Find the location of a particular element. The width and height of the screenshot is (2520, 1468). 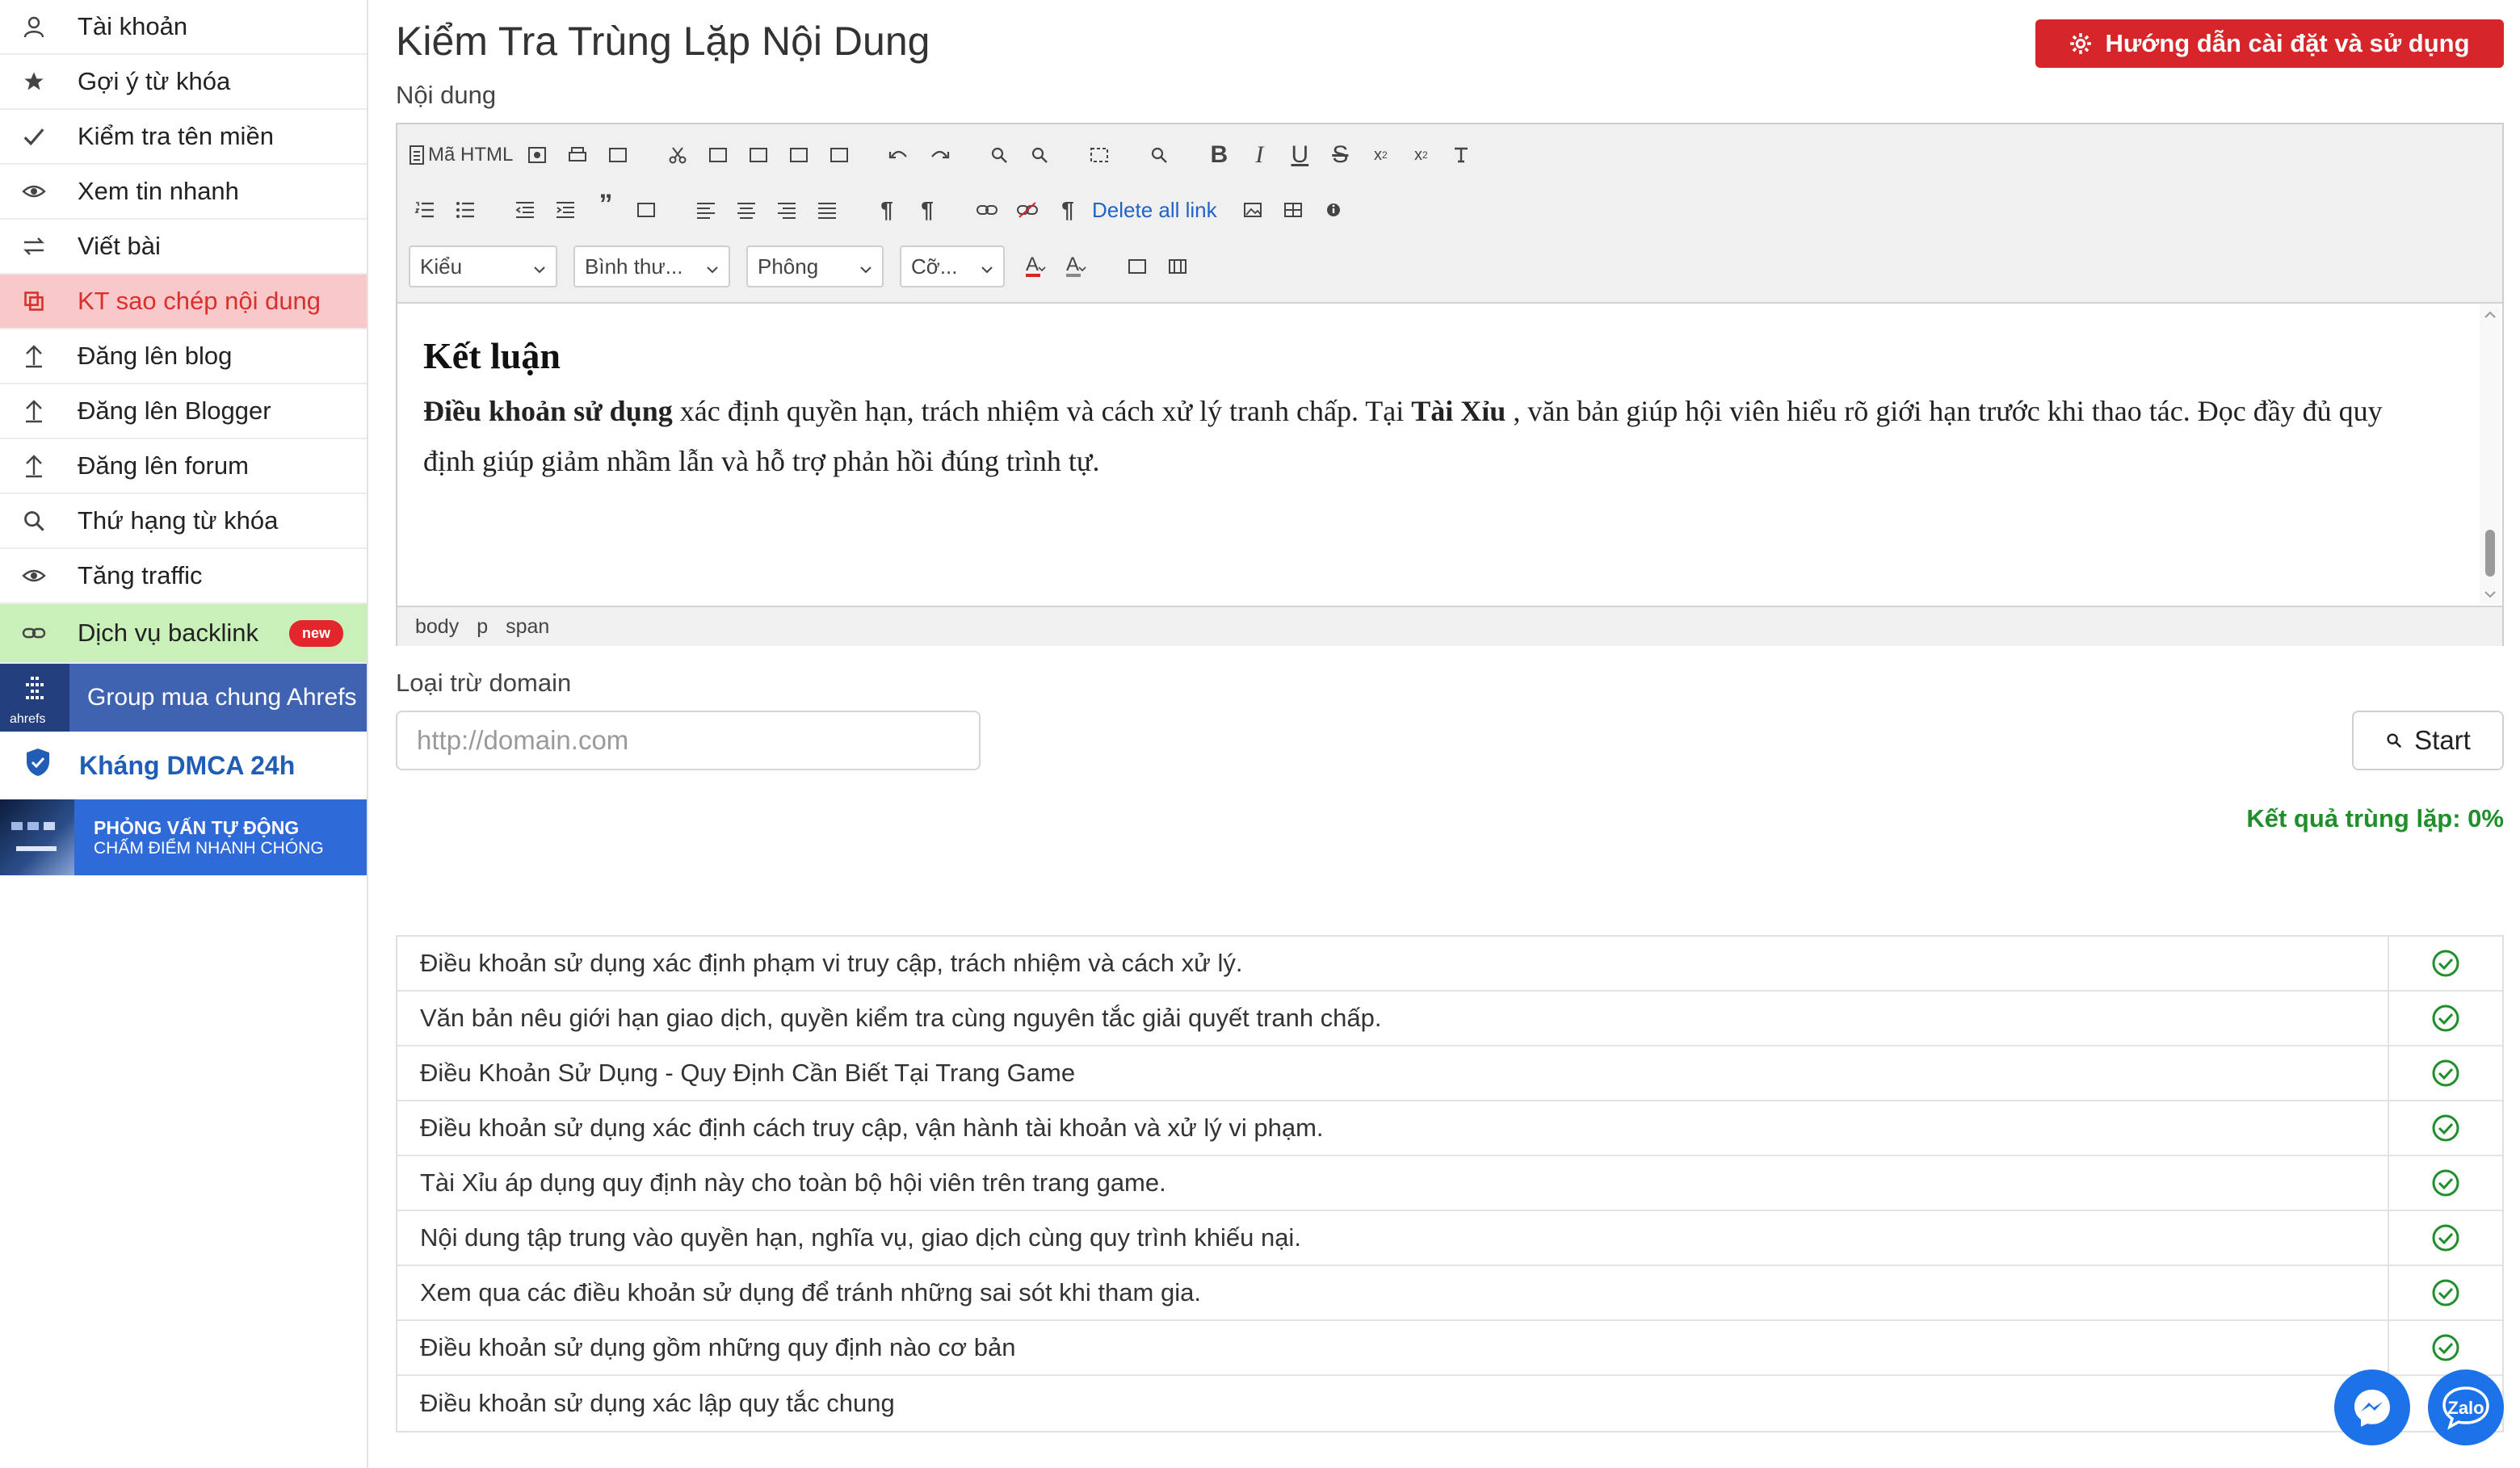

maximize-icon is located at coordinates (1137, 266).